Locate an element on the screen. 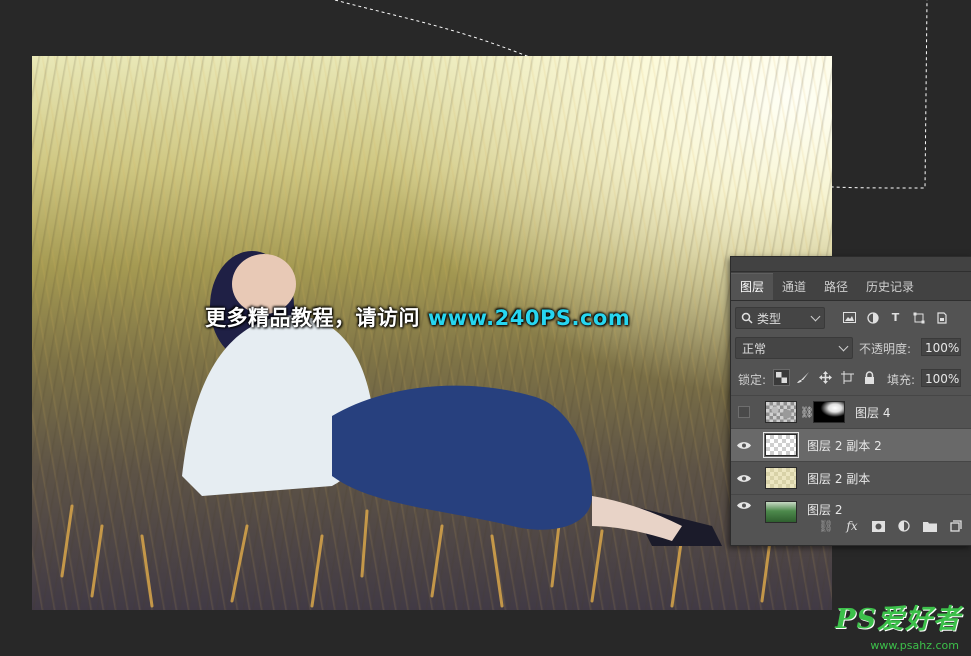 This screenshot has width=971, height=656. lock-artboard-icon is located at coordinates (847, 377).